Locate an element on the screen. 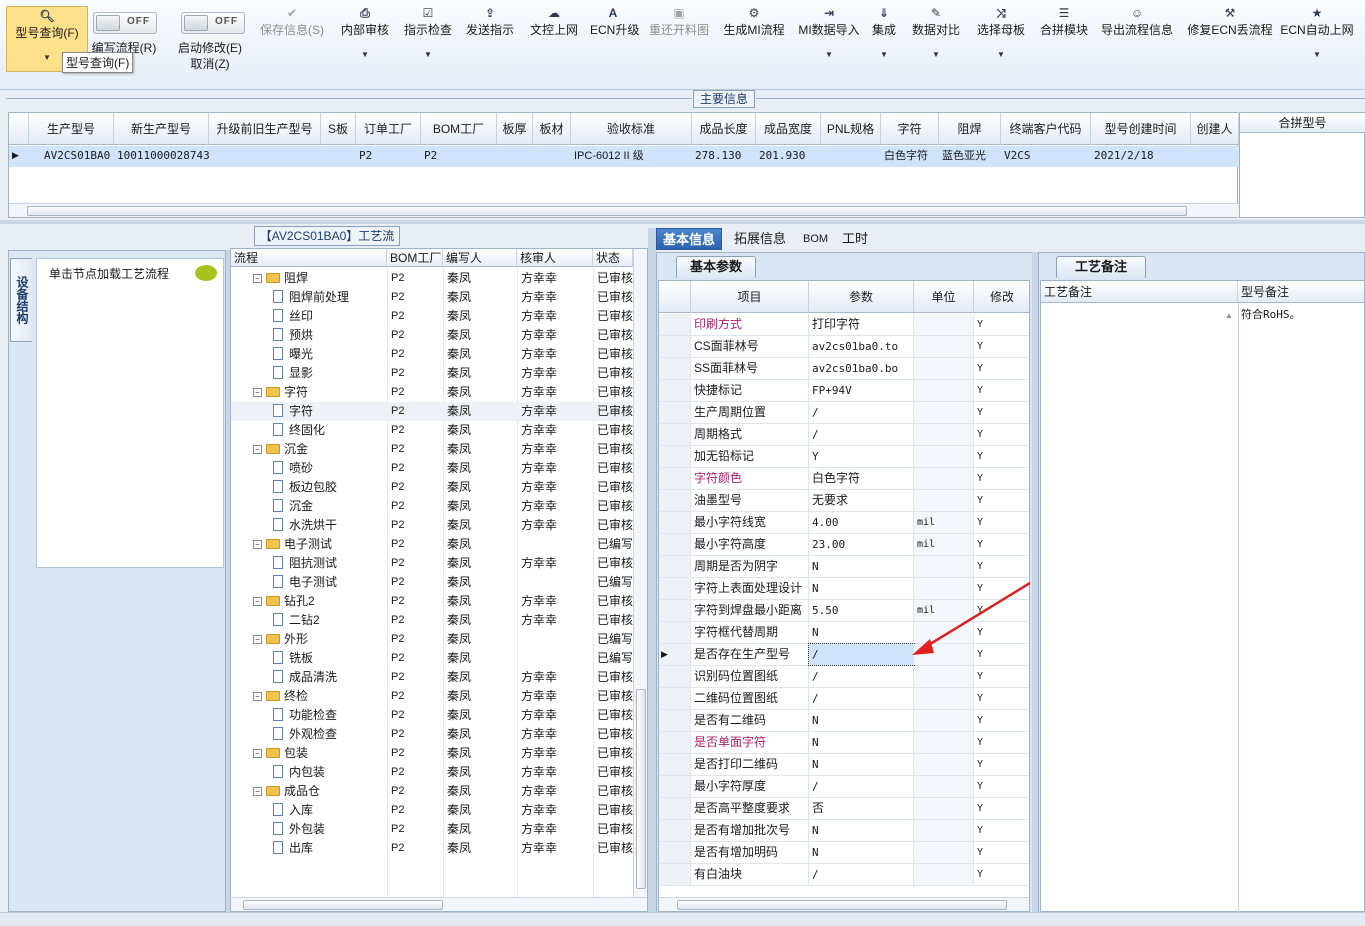 This screenshot has height=926, width=1365. column-header: 阻焊 is located at coordinates (970, 129).